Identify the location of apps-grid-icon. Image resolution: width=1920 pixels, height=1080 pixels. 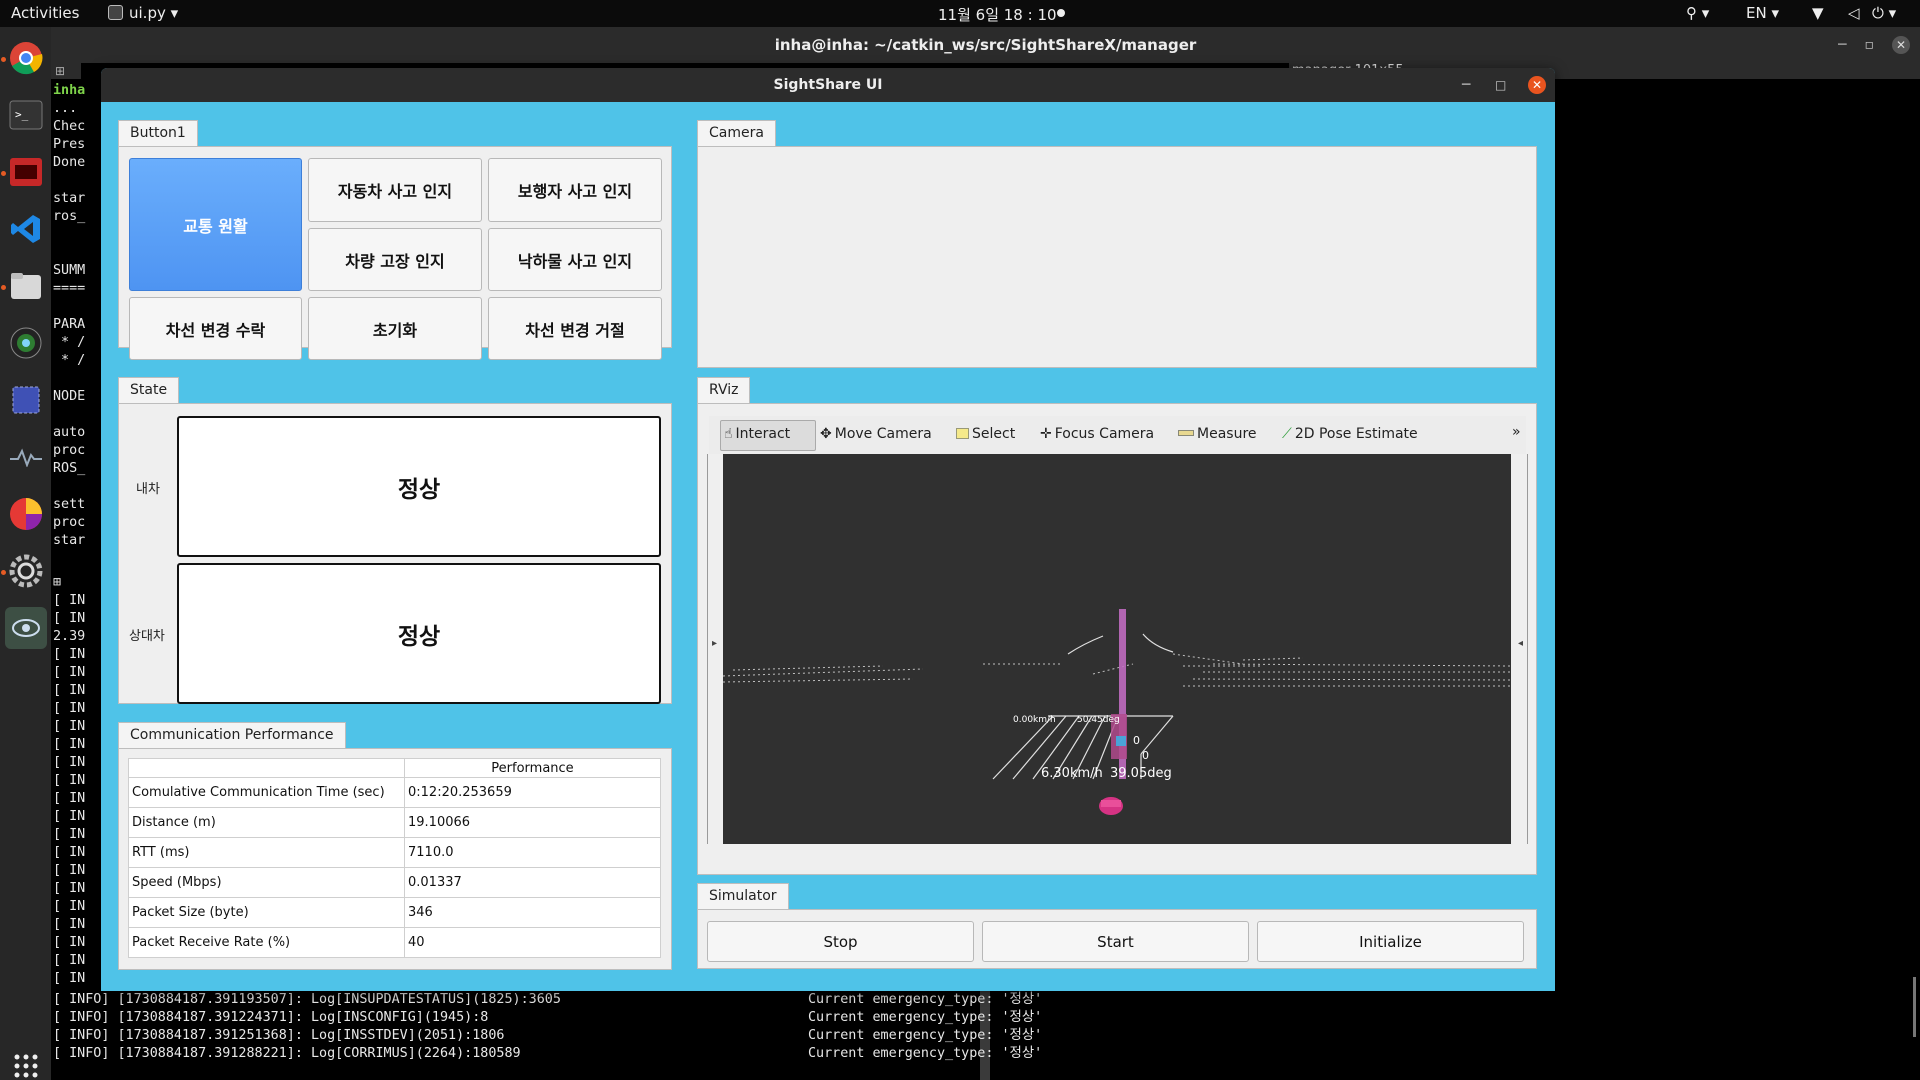
(26, 1062).